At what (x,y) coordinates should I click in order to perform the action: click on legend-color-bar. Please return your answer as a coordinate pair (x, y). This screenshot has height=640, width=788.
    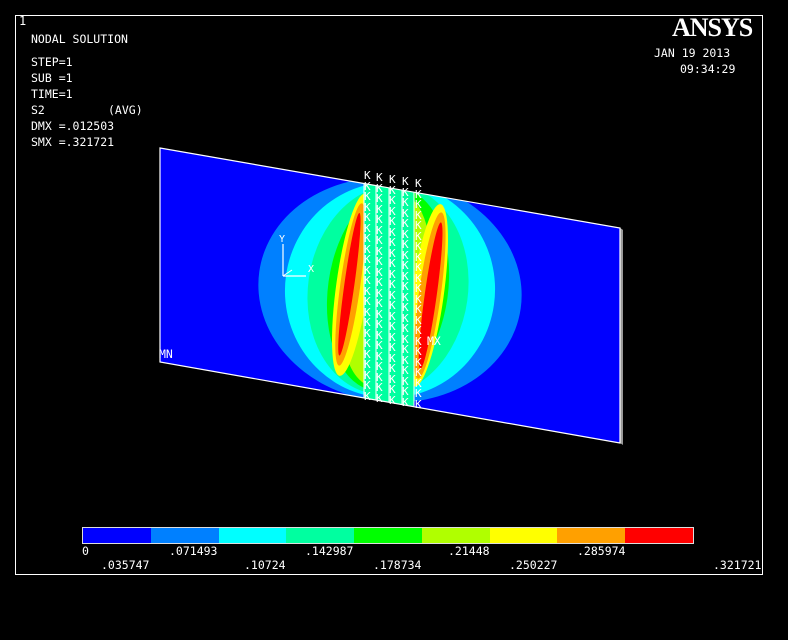
    Looking at the image, I should click on (388, 535).